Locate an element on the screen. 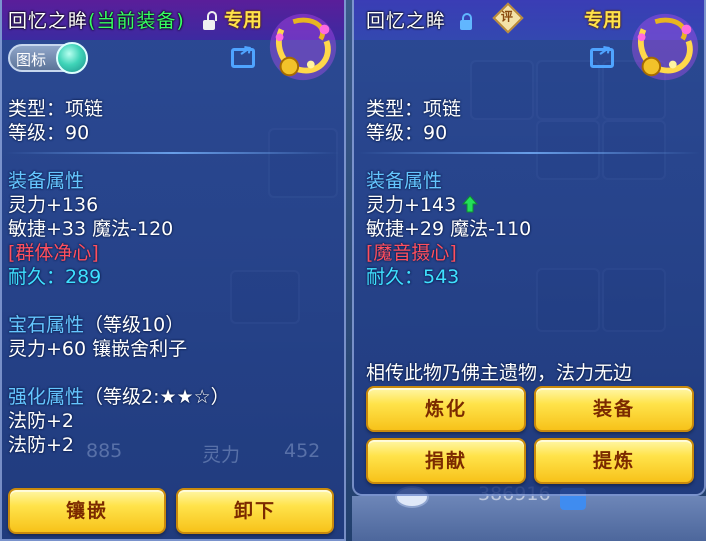  strengthen-heading: 强化属性 is located at coordinates (46, 397).